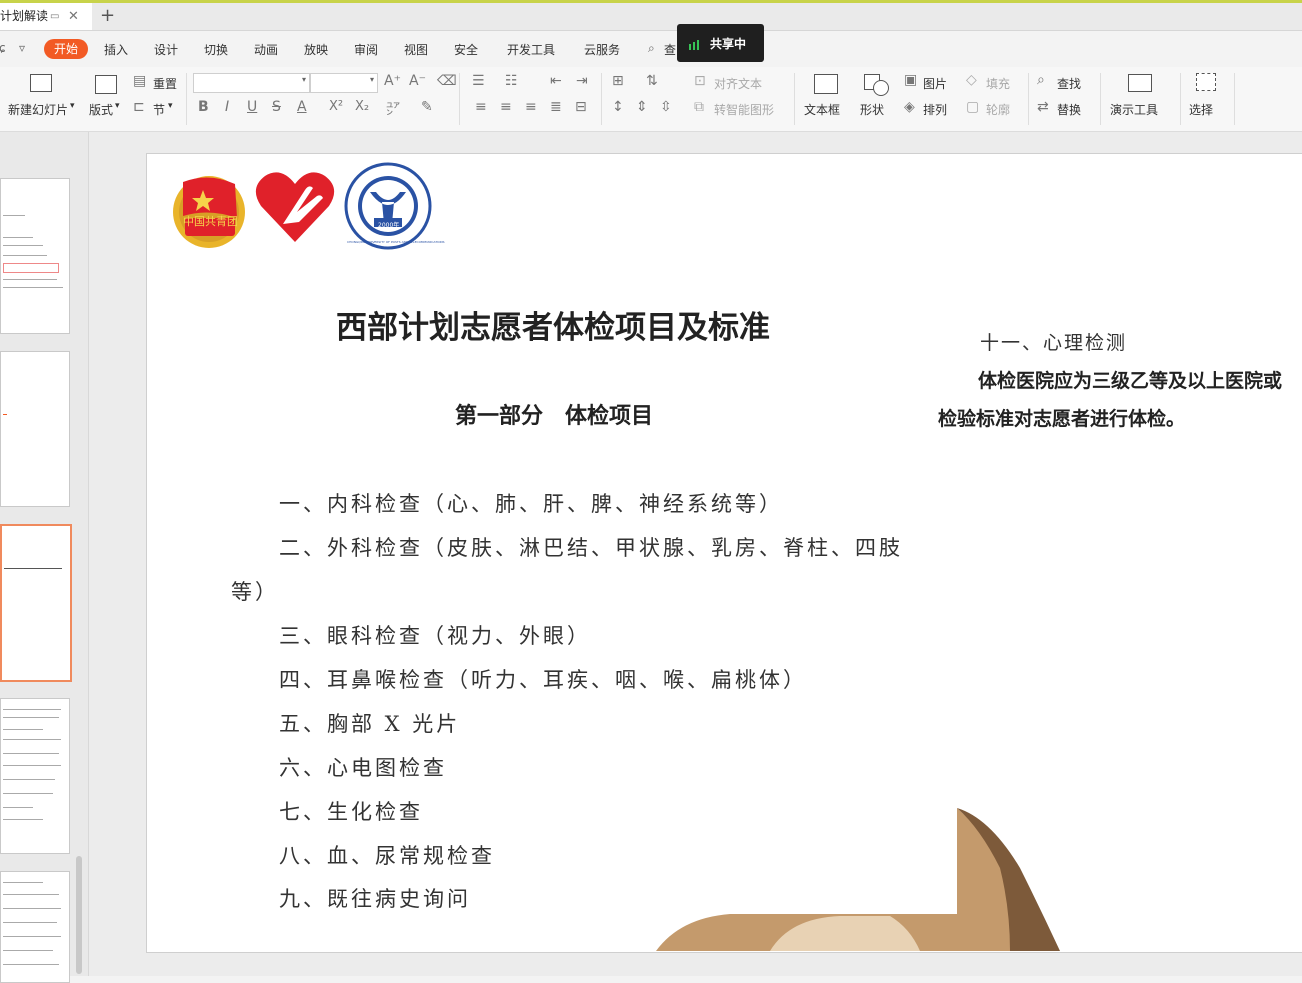  Describe the element at coordinates (935, 109) in the screenshot. I see `arrange-button: 排列` at that location.